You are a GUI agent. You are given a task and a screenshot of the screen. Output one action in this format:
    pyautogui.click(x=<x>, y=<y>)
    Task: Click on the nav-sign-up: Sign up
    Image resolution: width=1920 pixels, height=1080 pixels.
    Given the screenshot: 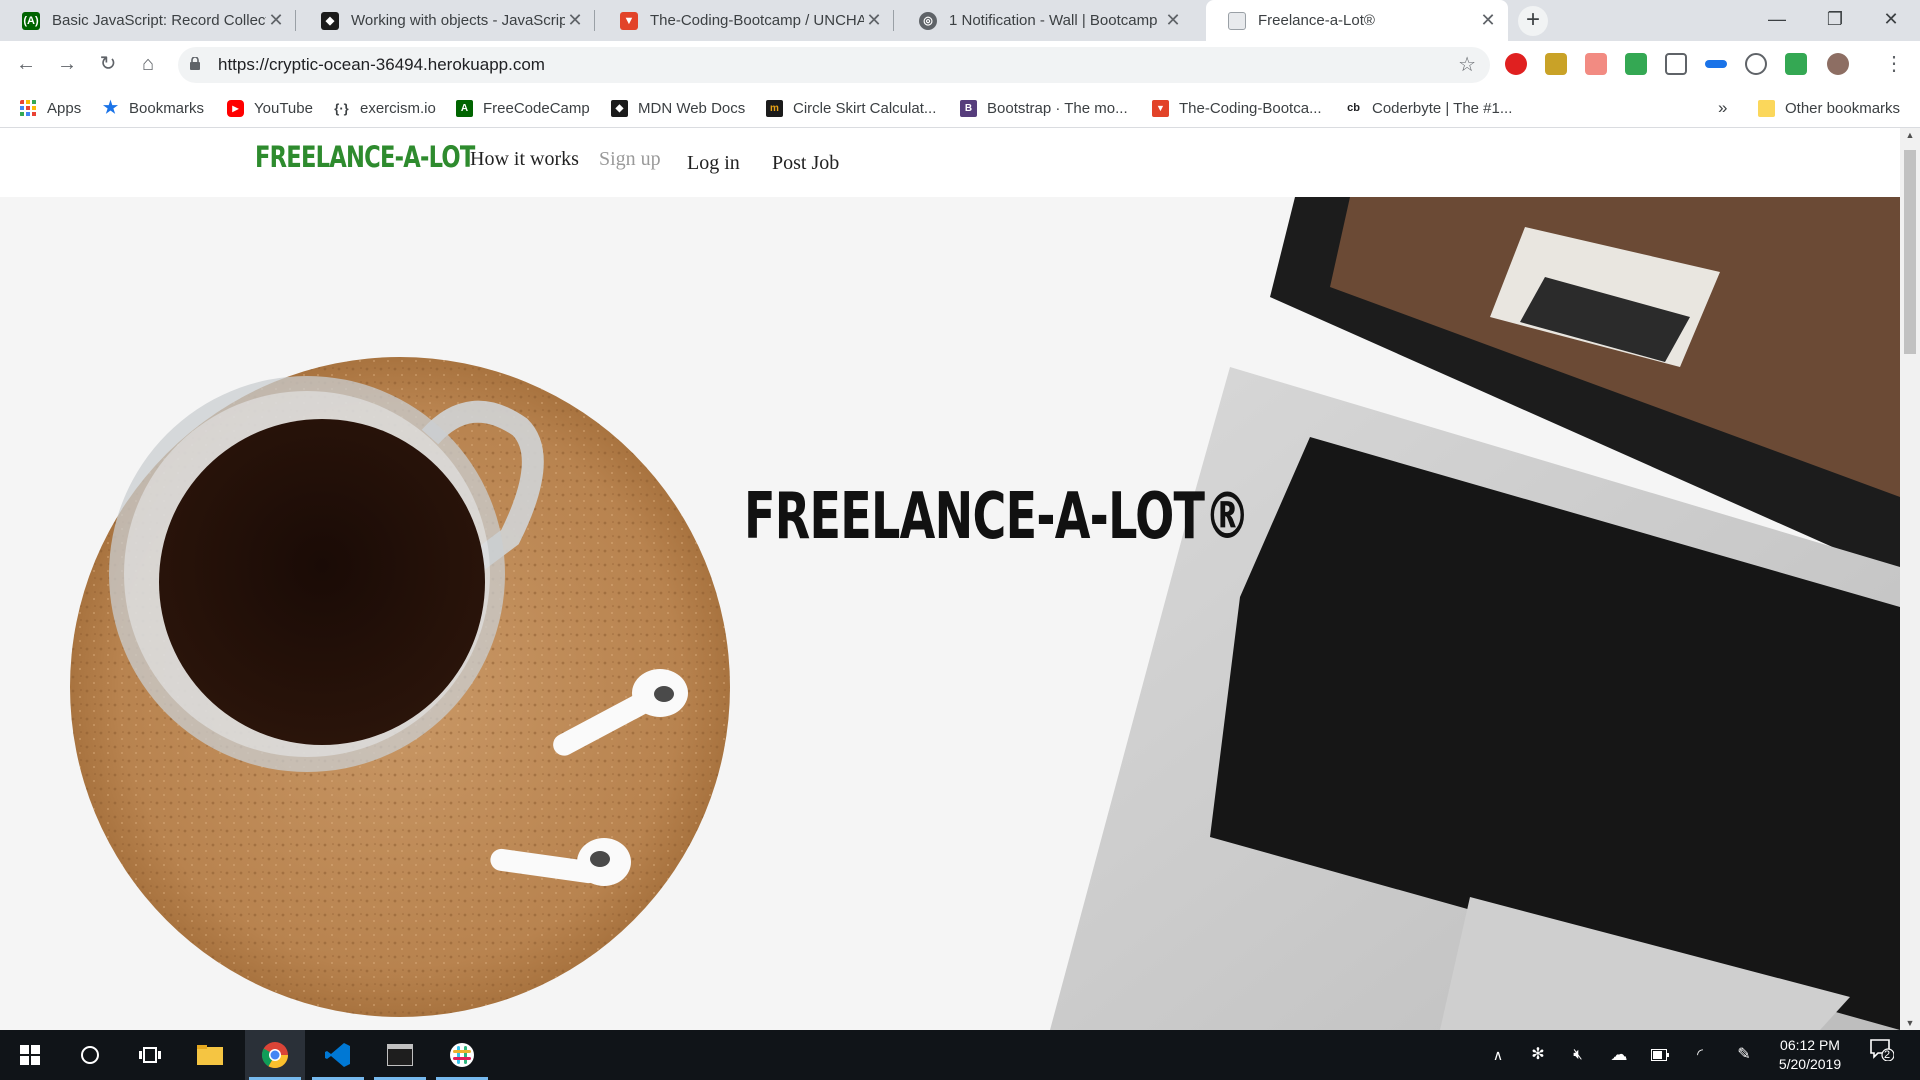 What is the action you would take?
    pyautogui.click(x=630, y=159)
    